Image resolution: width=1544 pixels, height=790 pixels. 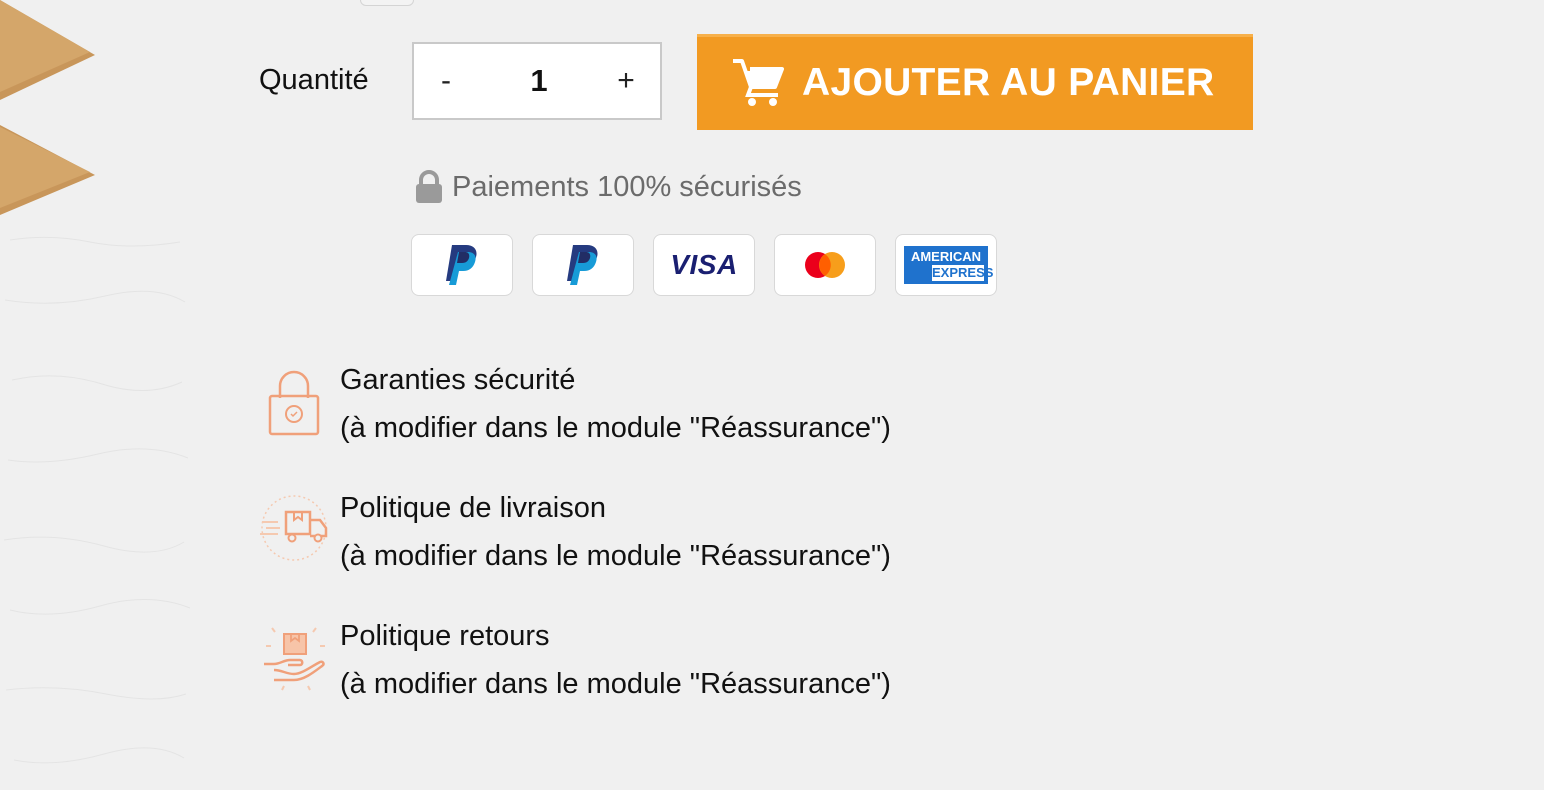 I want to click on quantity-input: 1, so click(x=539, y=81).